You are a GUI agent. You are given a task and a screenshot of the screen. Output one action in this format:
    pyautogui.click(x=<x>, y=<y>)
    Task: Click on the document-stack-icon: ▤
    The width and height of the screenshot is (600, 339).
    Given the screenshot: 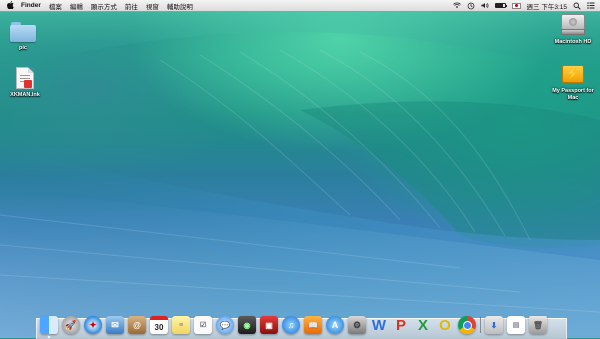 What is the action you would take?
    pyautogui.click(x=516, y=325)
    